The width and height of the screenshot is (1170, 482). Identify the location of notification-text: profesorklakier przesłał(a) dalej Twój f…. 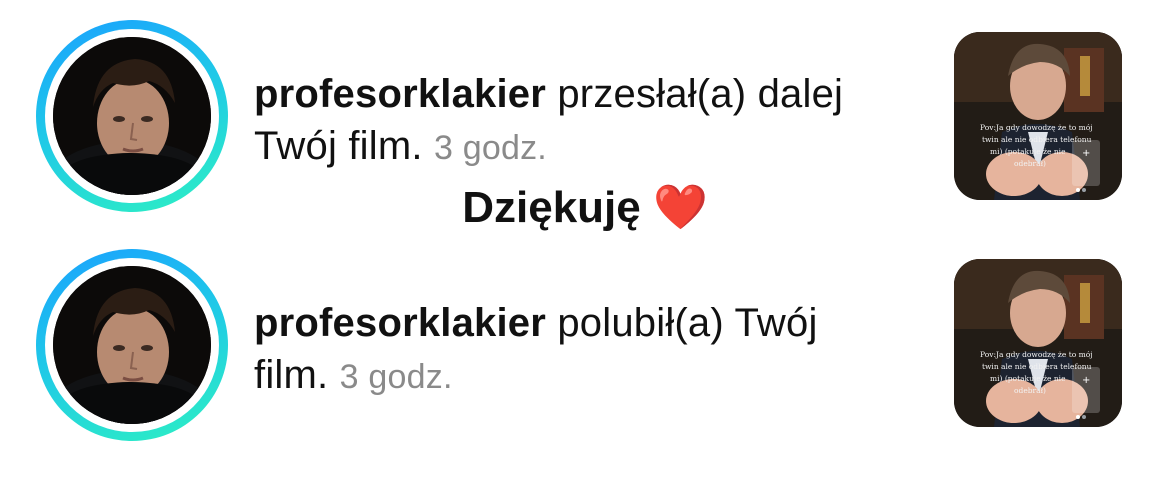
(574, 121).